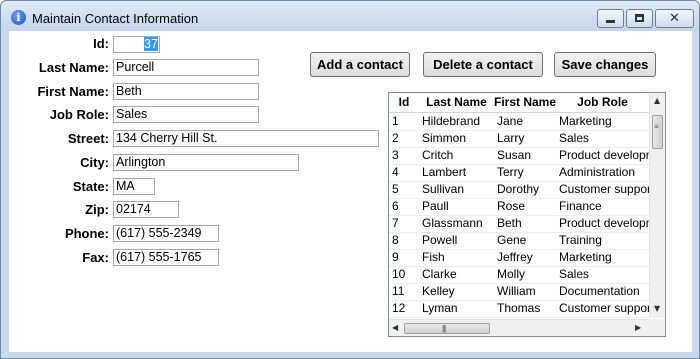  Describe the element at coordinates (186, 91) in the screenshot. I see `first-name-field: Beth` at that location.